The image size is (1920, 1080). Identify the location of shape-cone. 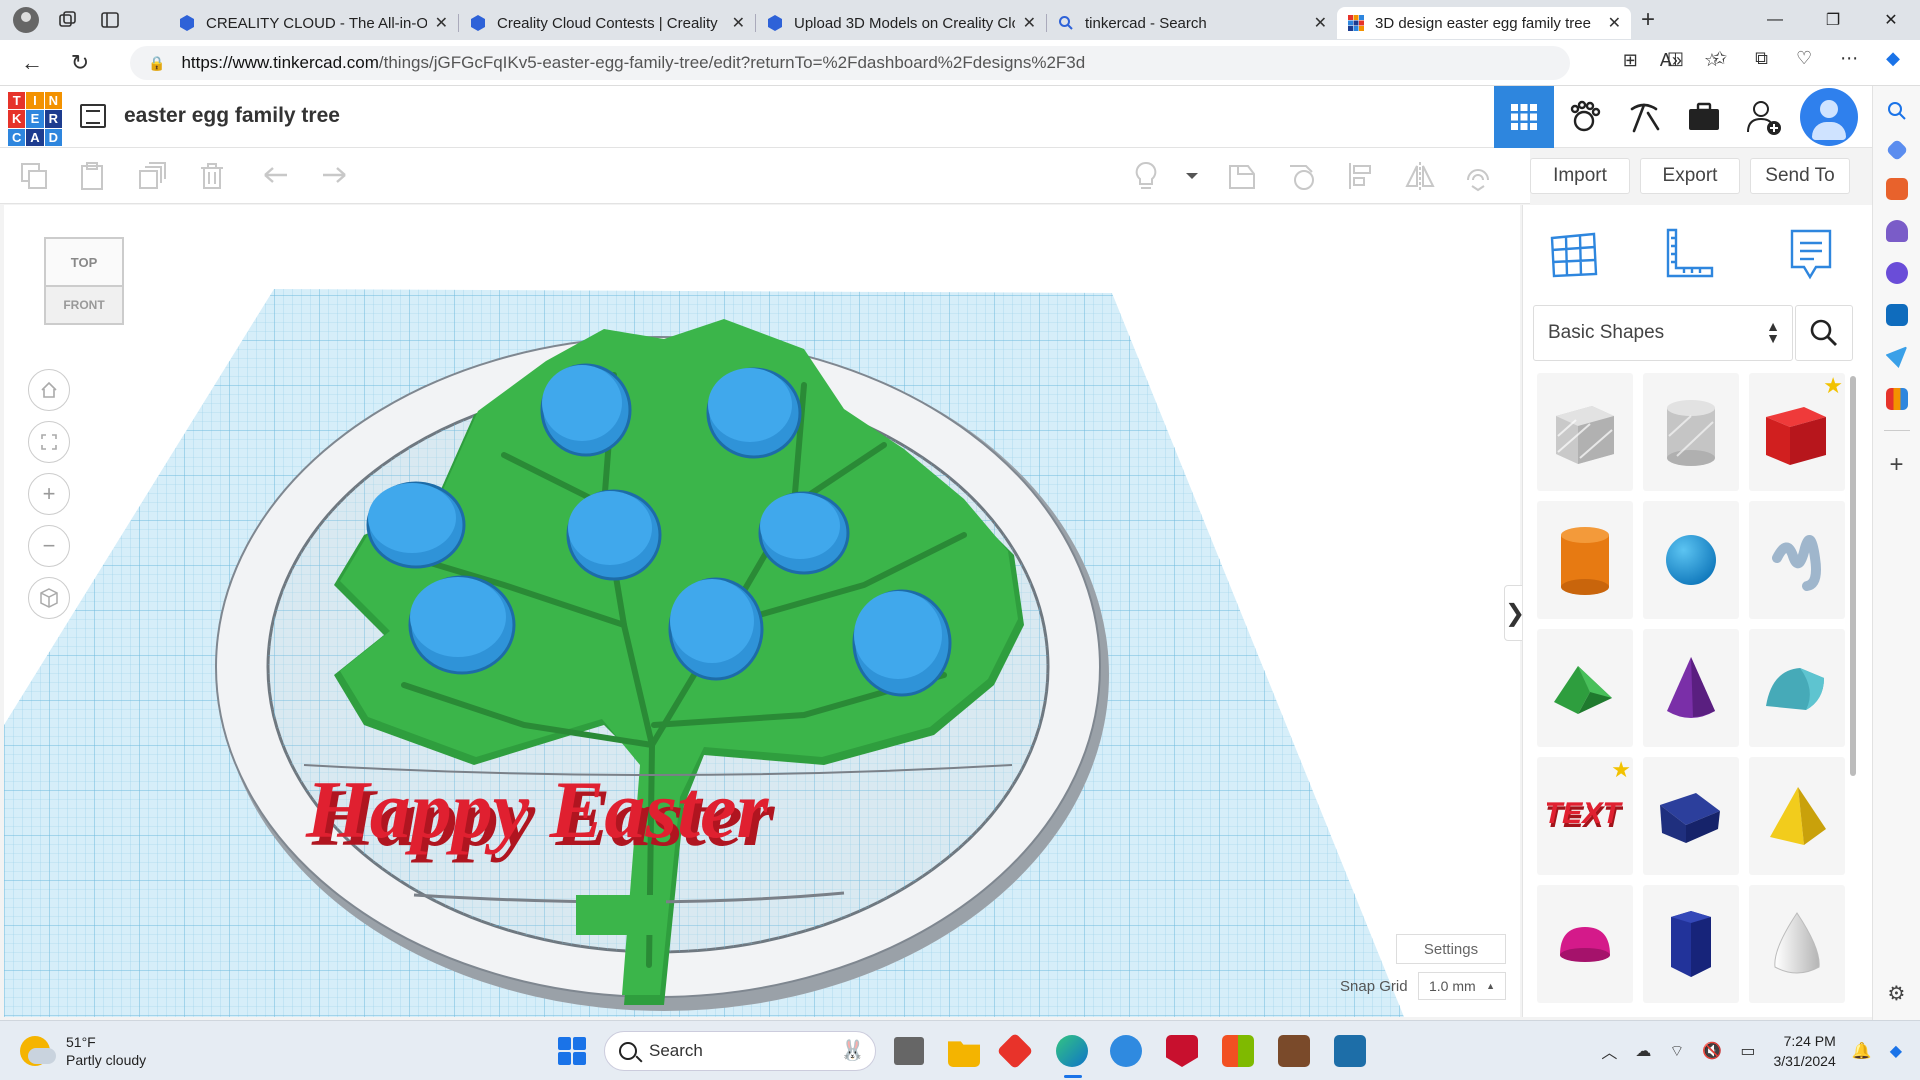
(1691, 688).